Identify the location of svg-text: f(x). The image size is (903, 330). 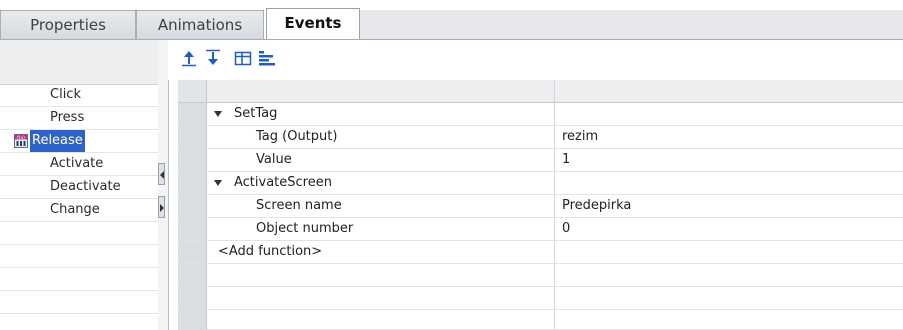
(21, 138).